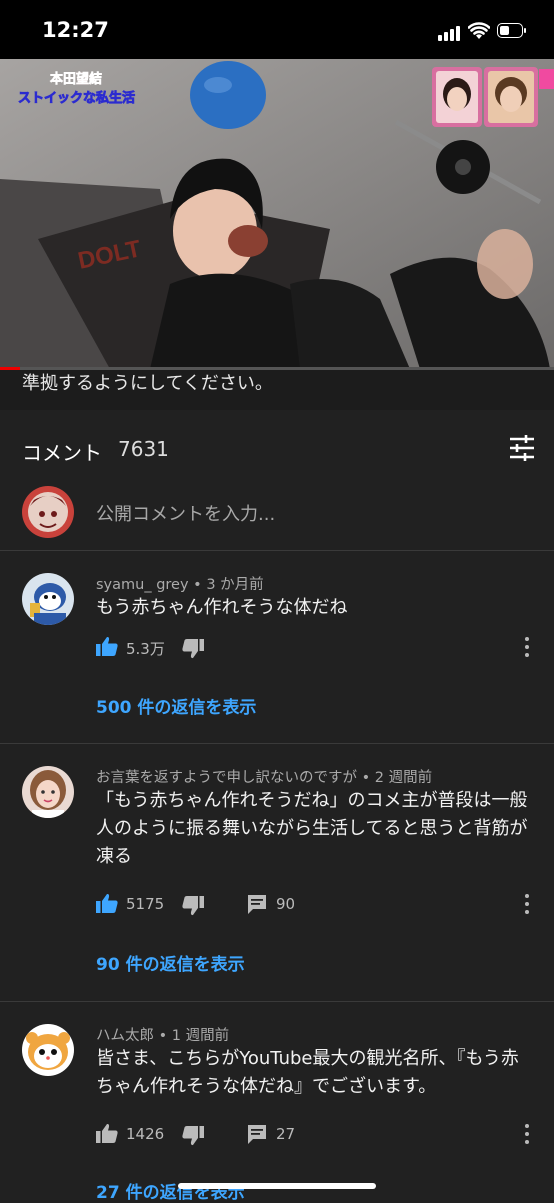 Image resolution: width=554 pixels, height=1203 pixels. I want to click on comment-meta: syamu_ grey • 3 か月前, so click(180, 585).